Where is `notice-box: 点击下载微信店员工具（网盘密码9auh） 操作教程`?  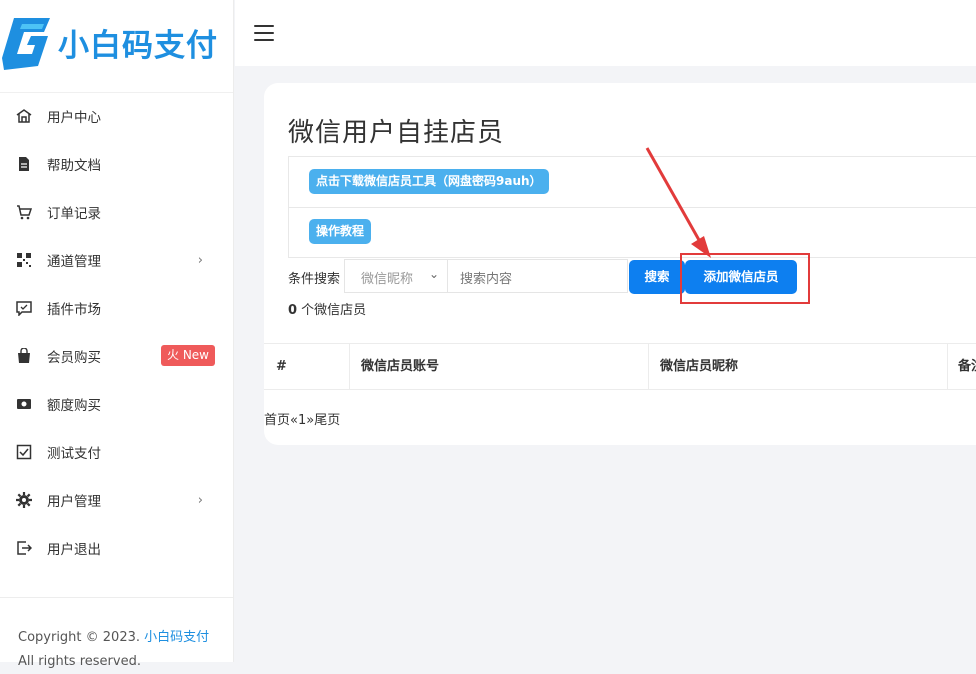
notice-box: 点击下载微信店员工具（网盘密码9auh） 操作教程 is located at coordinates (632, 207).